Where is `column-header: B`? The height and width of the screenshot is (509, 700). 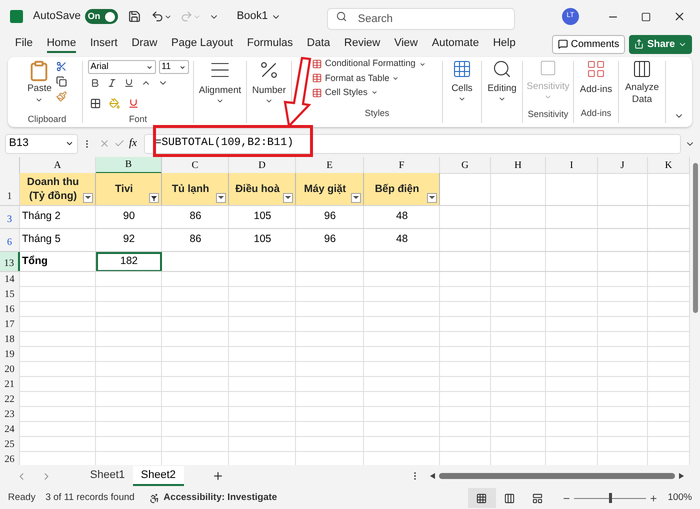 column-header: B is located at coordinates (129, 165).